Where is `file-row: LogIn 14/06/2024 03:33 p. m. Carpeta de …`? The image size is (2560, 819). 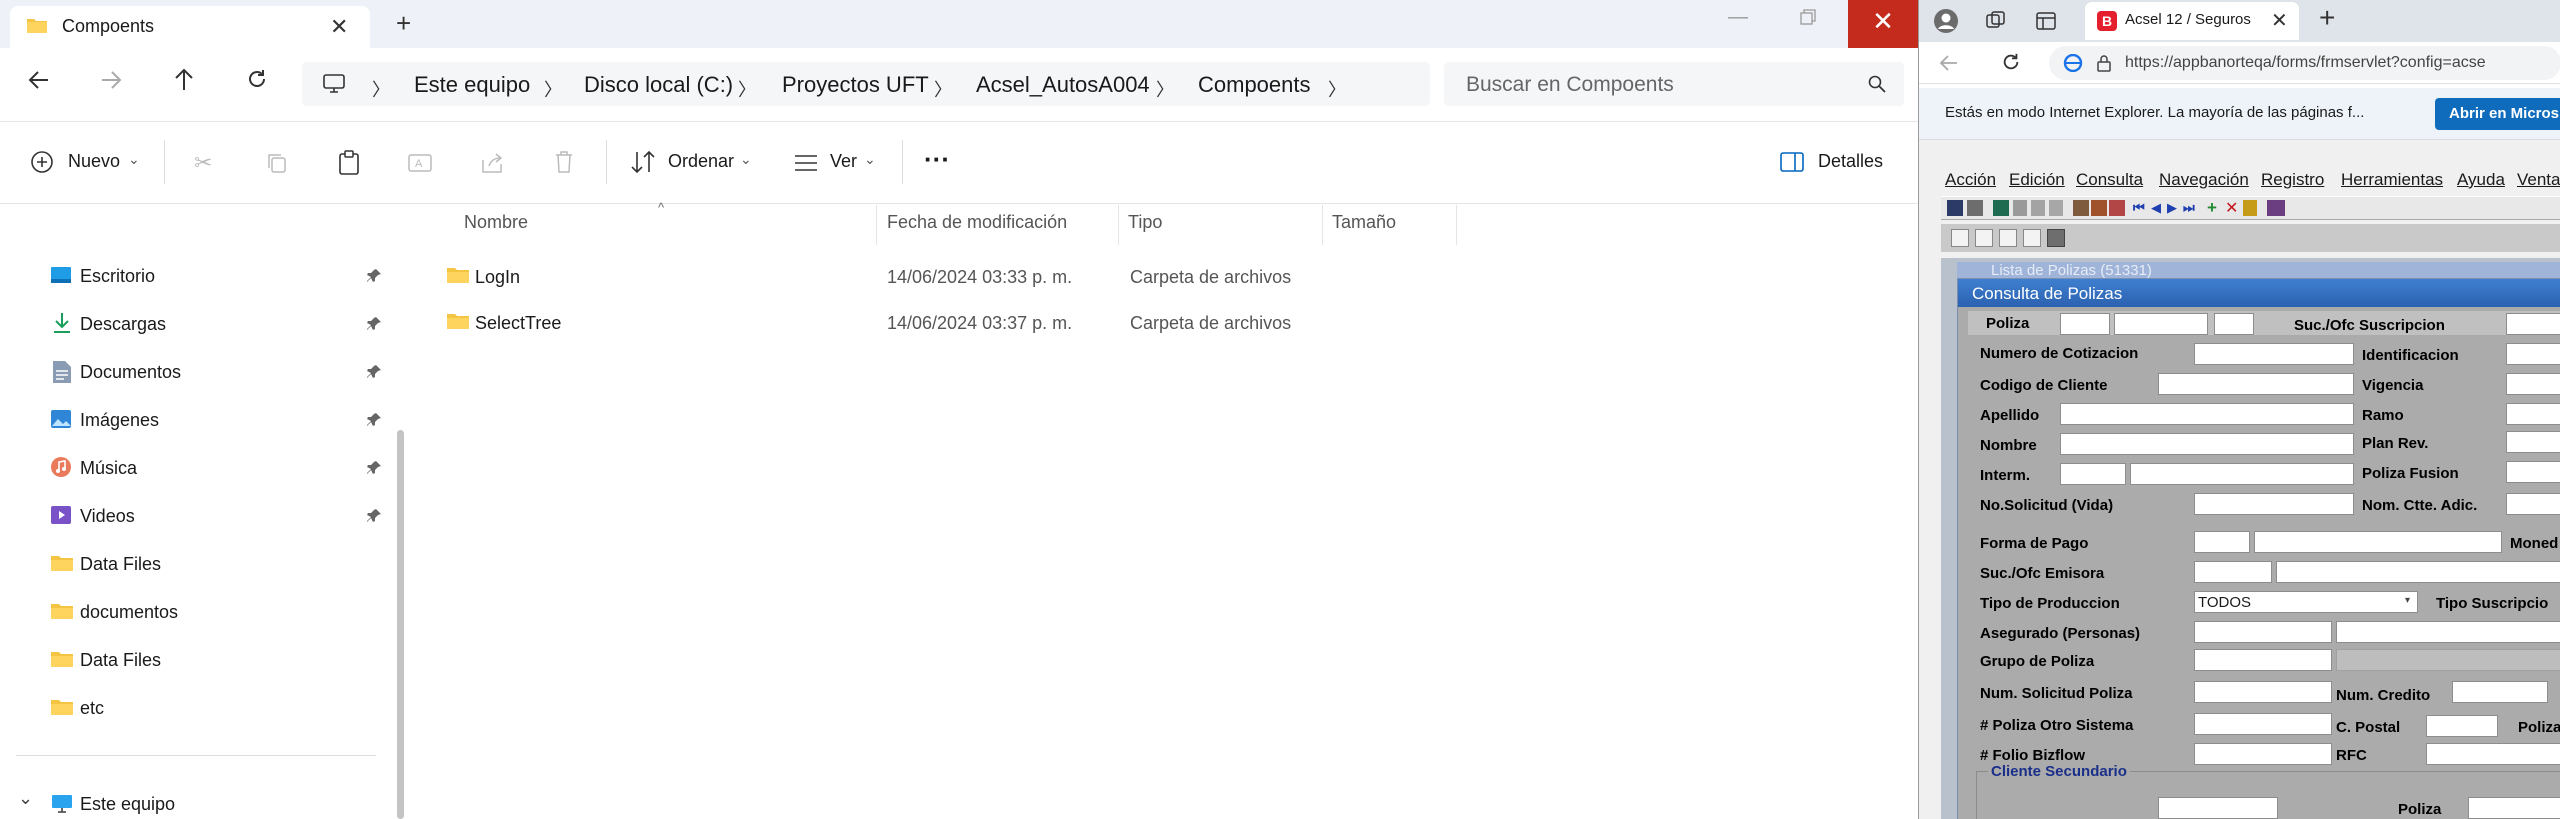
file-row: LogIn 14/06/2024 03:33 p. m. Carpeta de … is located at coordinates (1140, 276).